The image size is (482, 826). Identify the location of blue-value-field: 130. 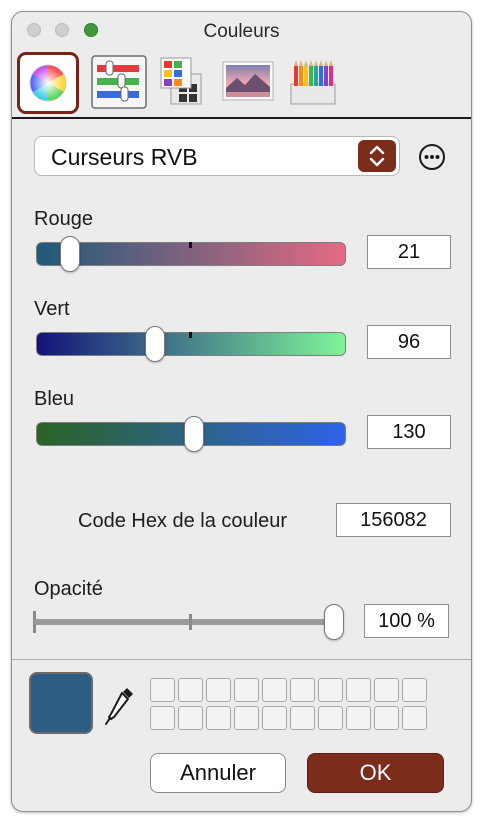
(409, 432).